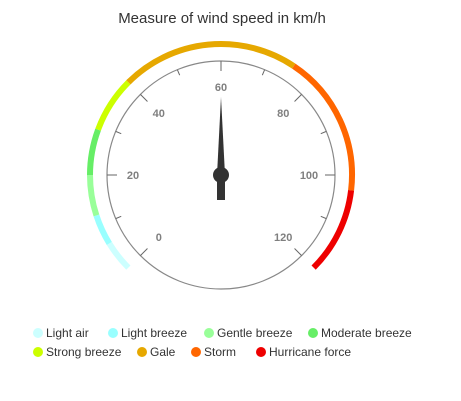 This screenshot has height=401, width=461. I want to click on needle-pointer, so click(221, 148).